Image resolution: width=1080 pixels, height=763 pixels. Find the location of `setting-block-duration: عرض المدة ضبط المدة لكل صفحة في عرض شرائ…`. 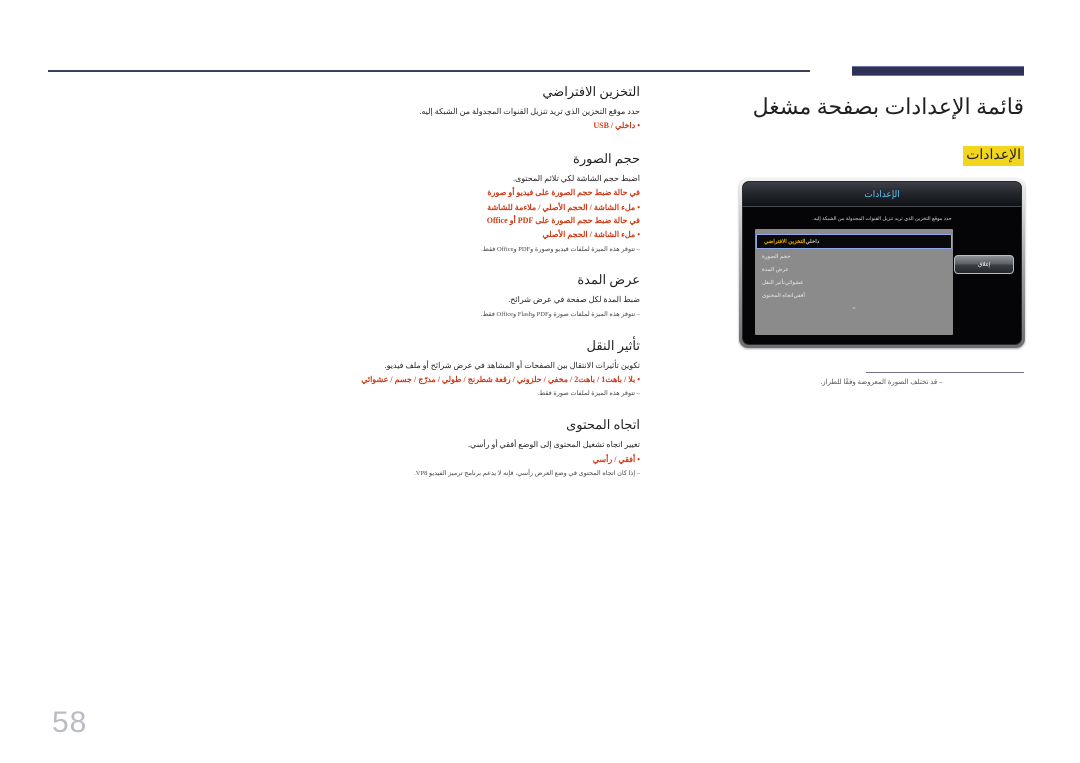

setting-block-duration: عرض المدة ضبط المدة لكل صفحة في عرض شرائ… is located at coordinates (495, 295).